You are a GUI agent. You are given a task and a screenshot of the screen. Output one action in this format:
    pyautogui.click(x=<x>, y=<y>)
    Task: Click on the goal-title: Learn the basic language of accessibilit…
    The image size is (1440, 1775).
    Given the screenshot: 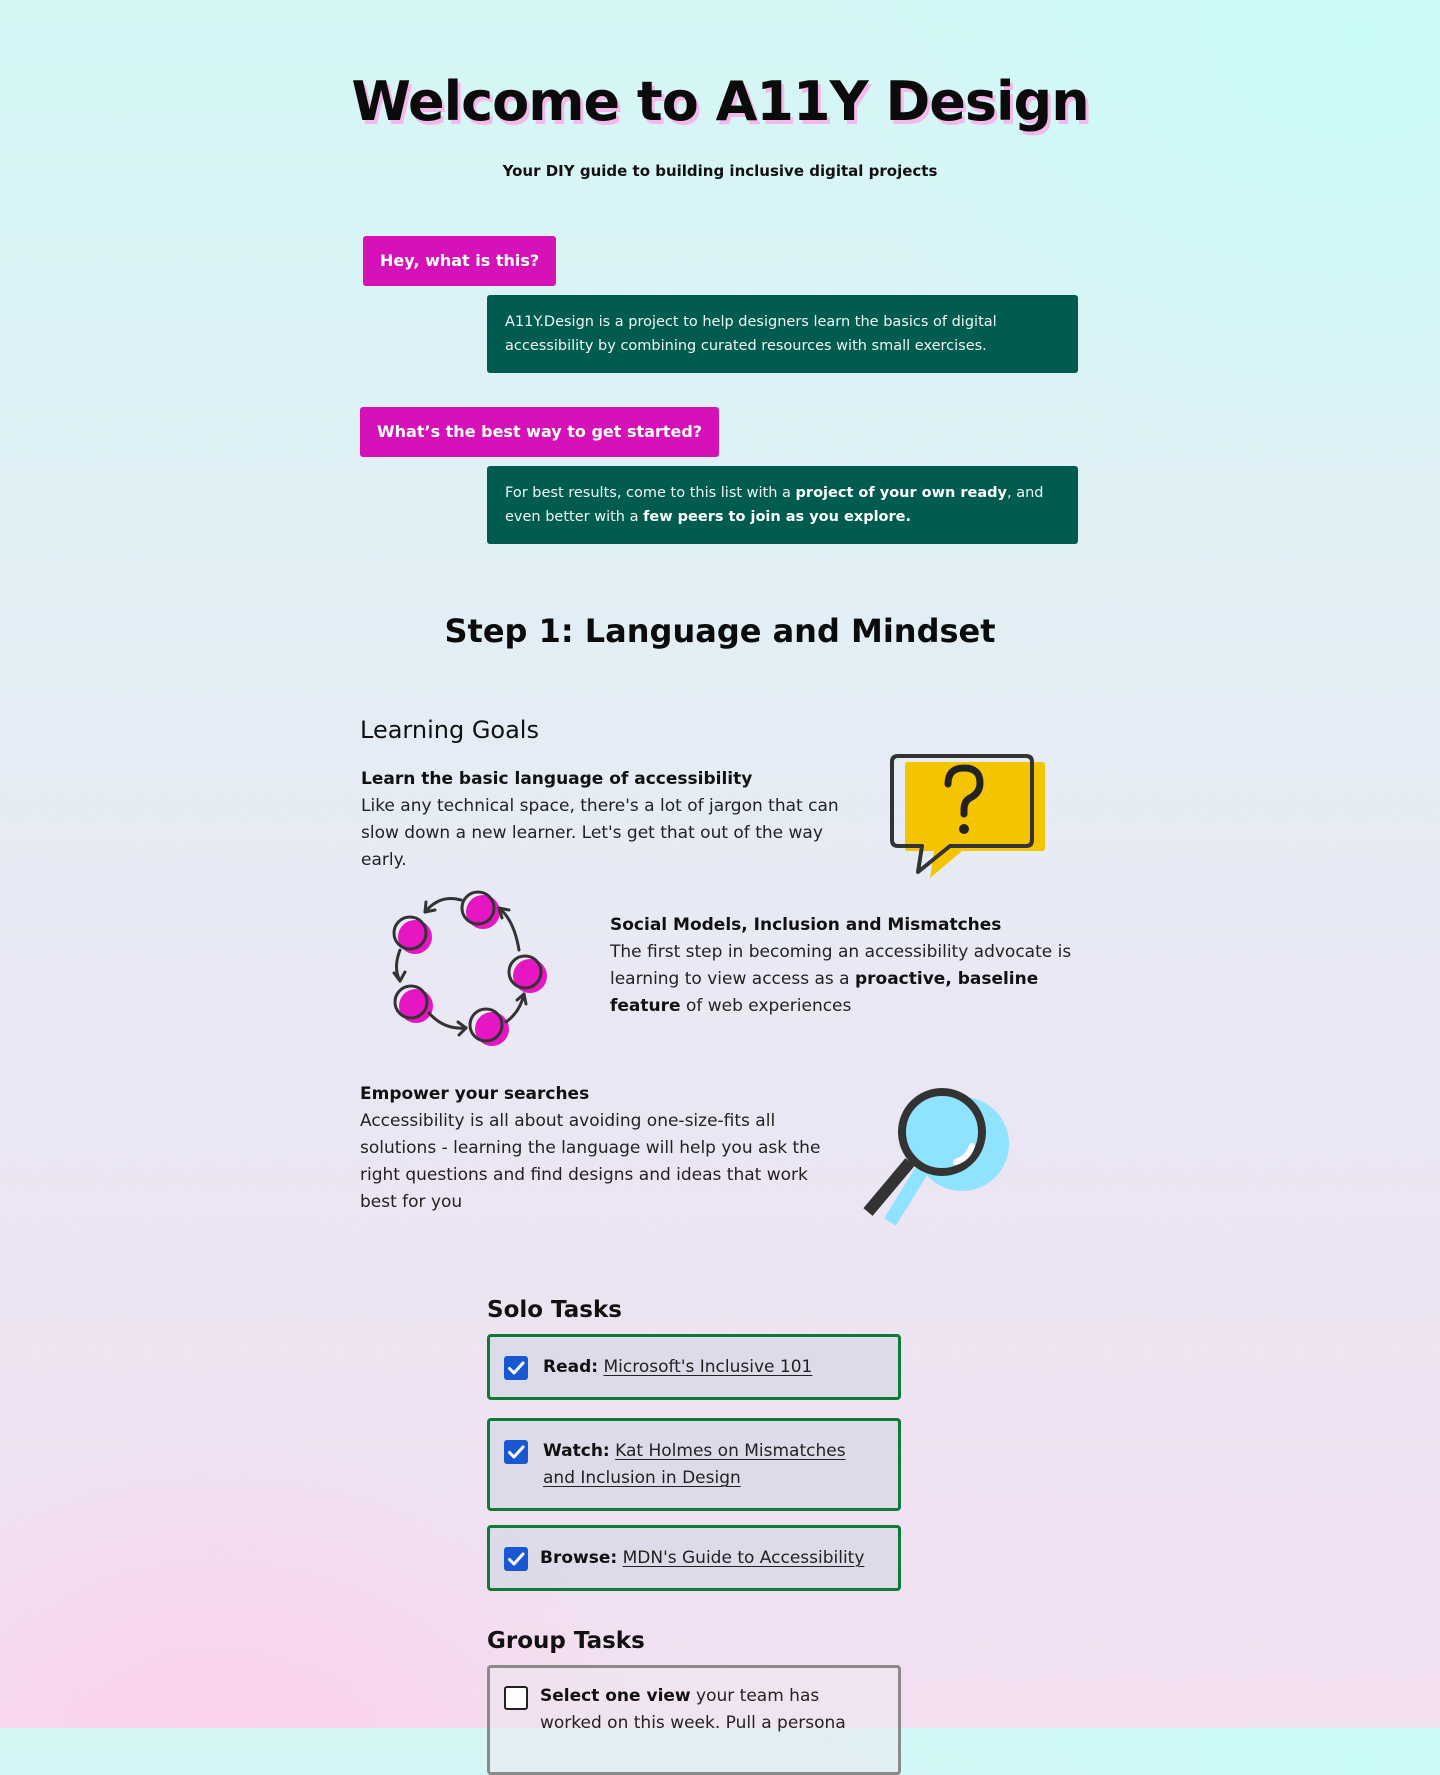 What is the action you would take?
    pyautogui.click(x=557, y=779)
    